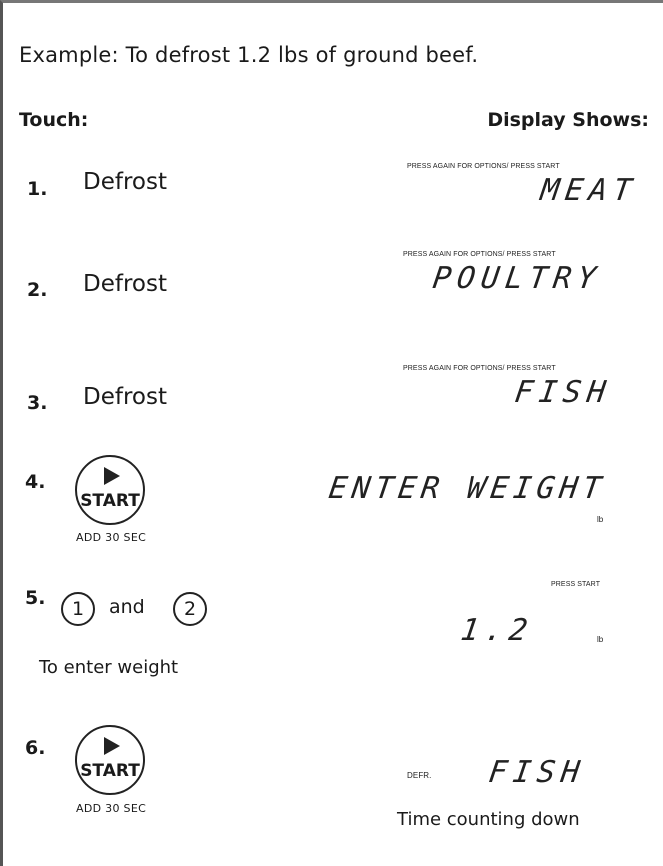  I want to click on step-number: 1., so click(37, 189).